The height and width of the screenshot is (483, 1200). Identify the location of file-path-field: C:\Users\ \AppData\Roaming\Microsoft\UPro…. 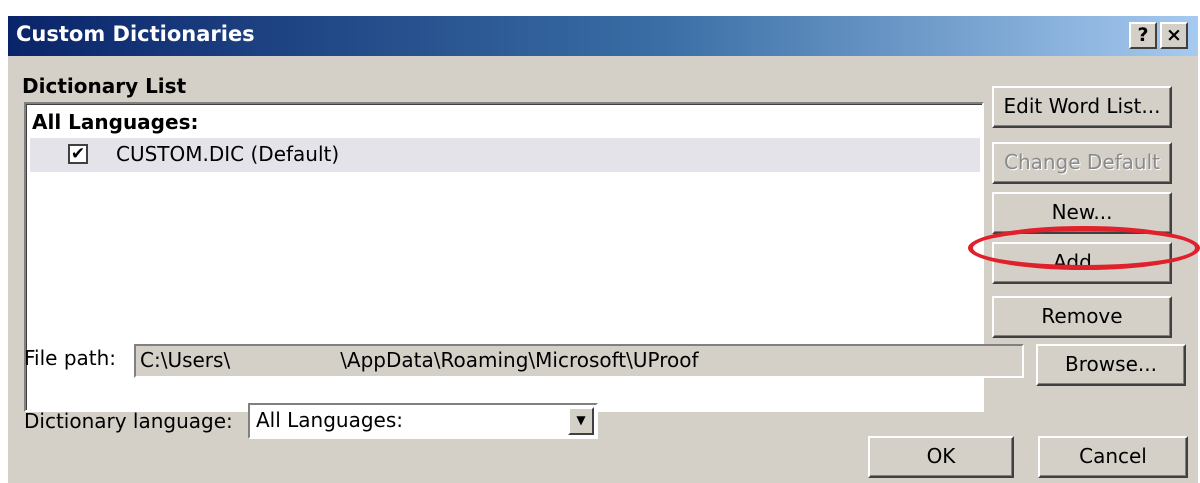
(579, 361).